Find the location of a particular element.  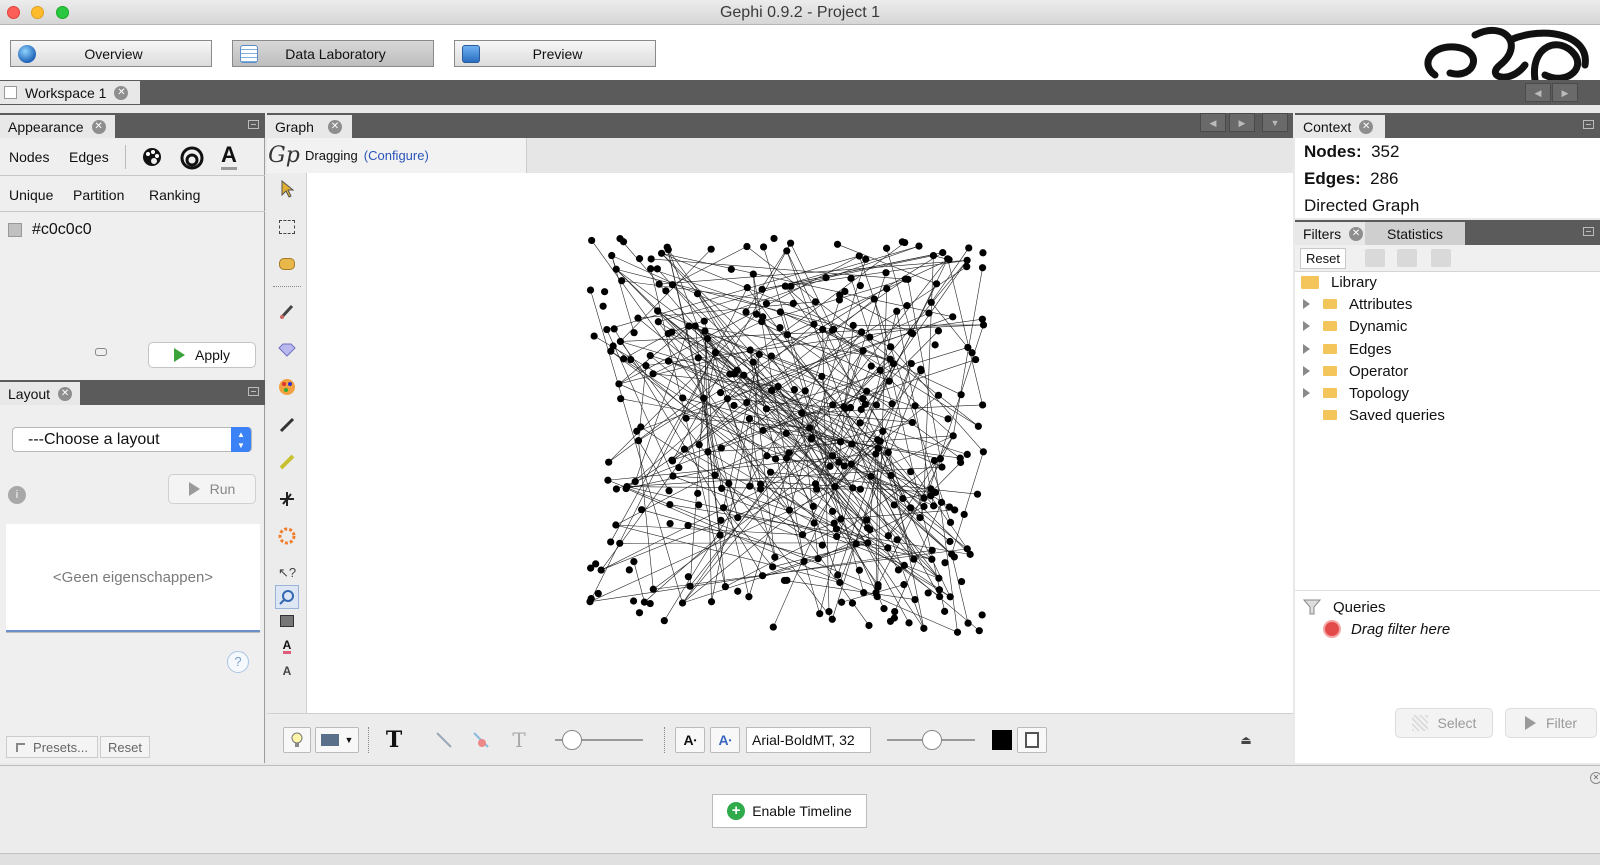

filters-tab: Filters ✕ is located at coordinates (1330, 233).